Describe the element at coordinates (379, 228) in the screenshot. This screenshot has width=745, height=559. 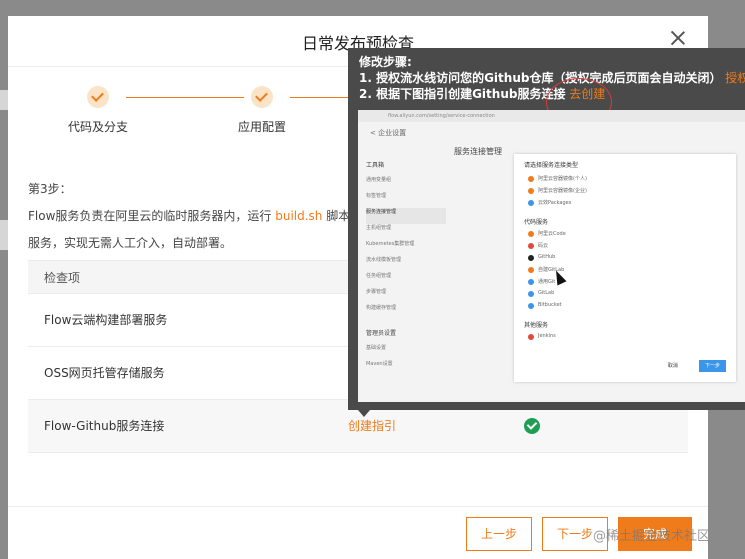
I see `sidebar-item: 主机组管理` at that location.